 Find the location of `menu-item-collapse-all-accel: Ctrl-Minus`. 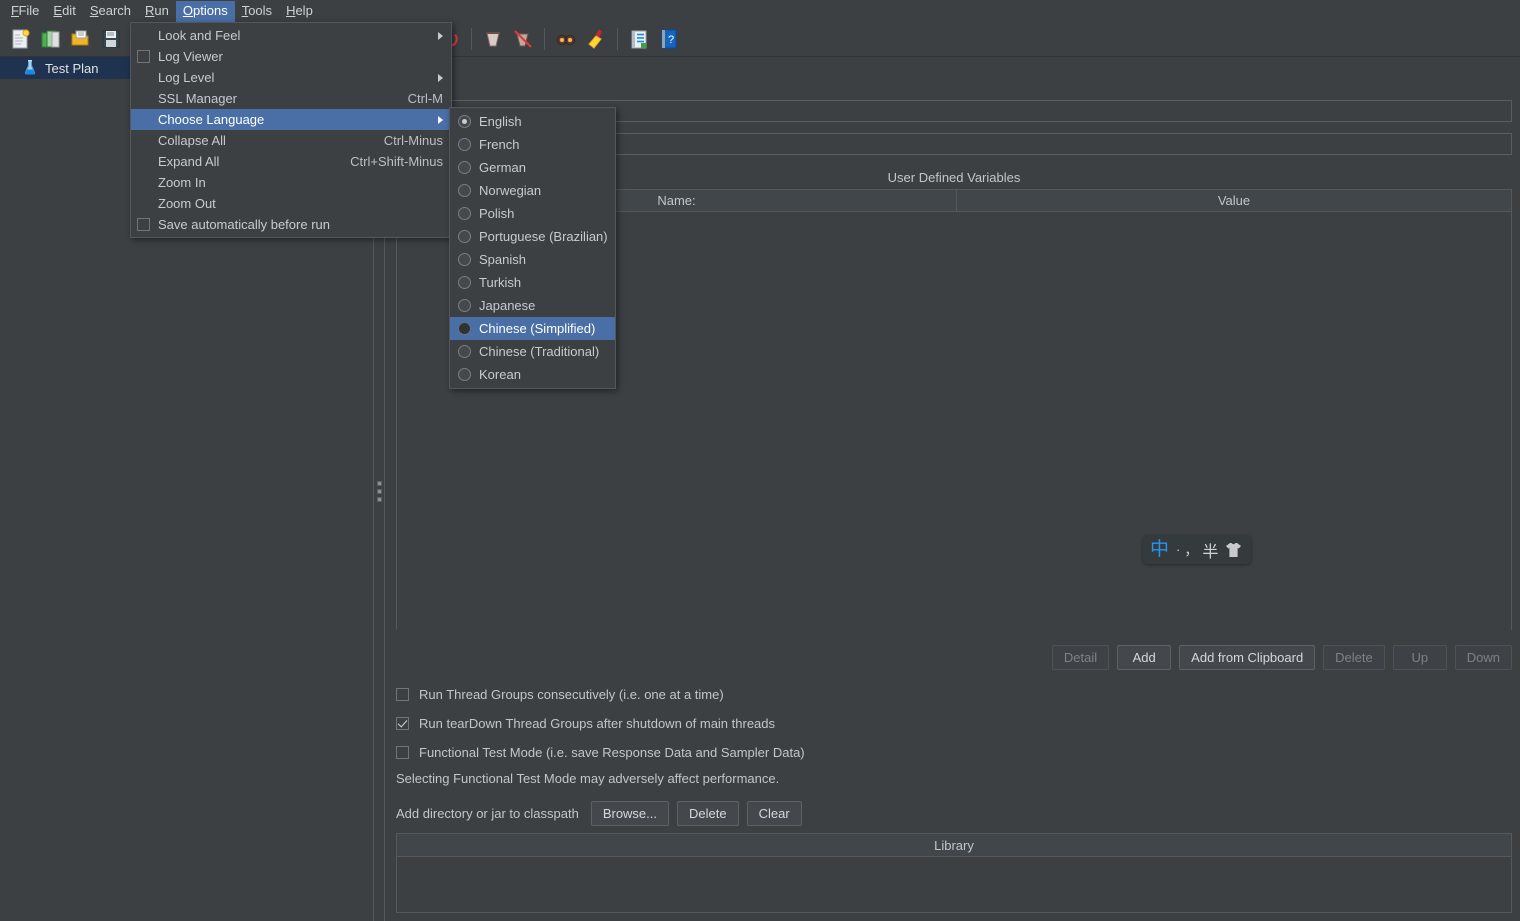

menu-item-collapse-all-accel: Ctrl-Minus is located at coordinates (413, 140).